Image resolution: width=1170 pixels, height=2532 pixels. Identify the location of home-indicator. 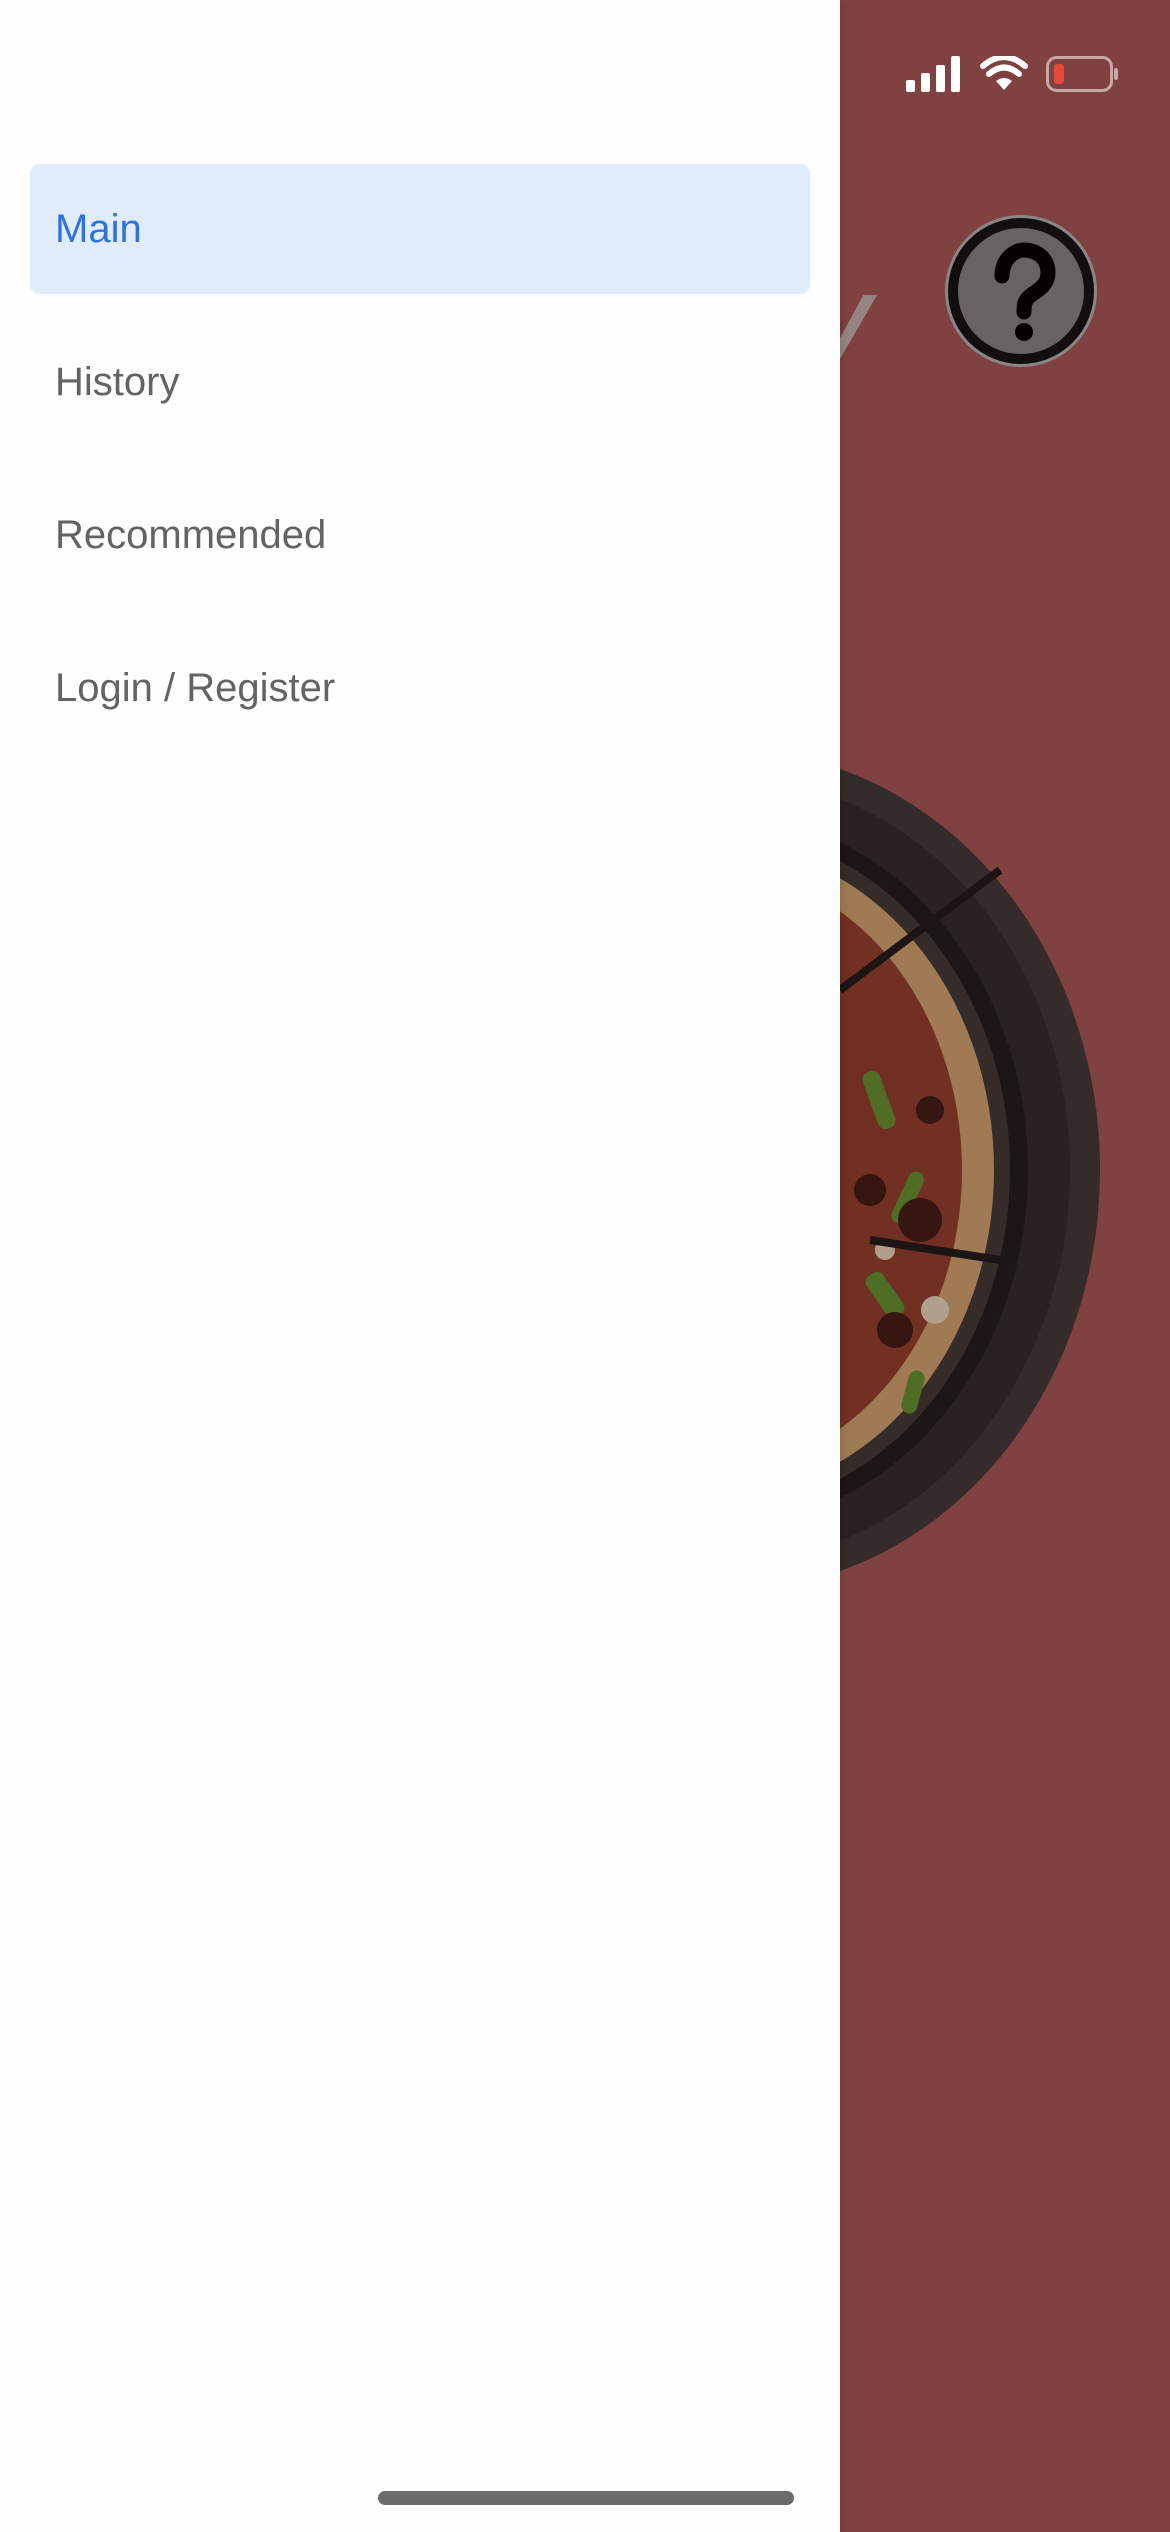
(586, 2498).